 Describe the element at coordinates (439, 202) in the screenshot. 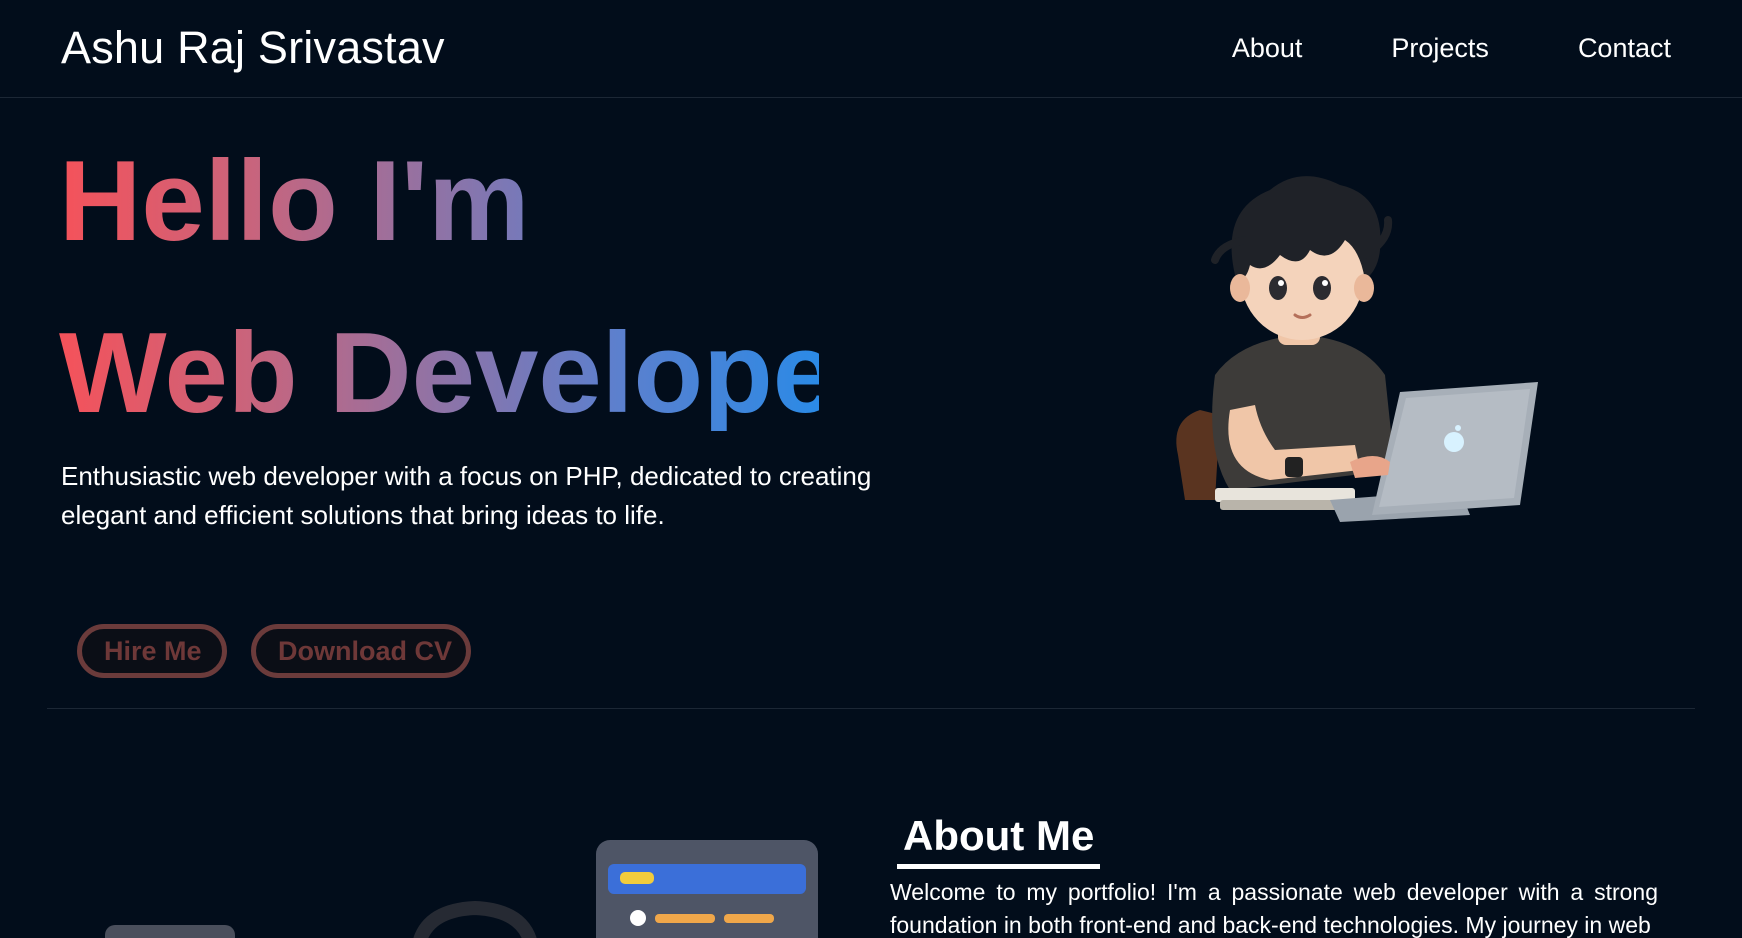

I see `hero-greeting: Hello I'm` at that location.